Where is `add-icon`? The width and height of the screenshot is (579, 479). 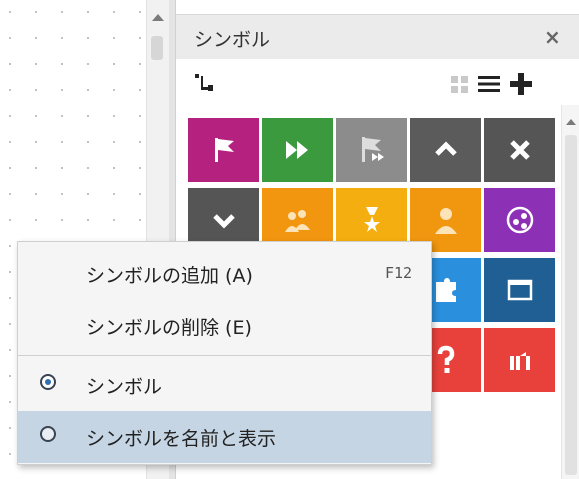
add-icon is located at coordinates (521, 84).